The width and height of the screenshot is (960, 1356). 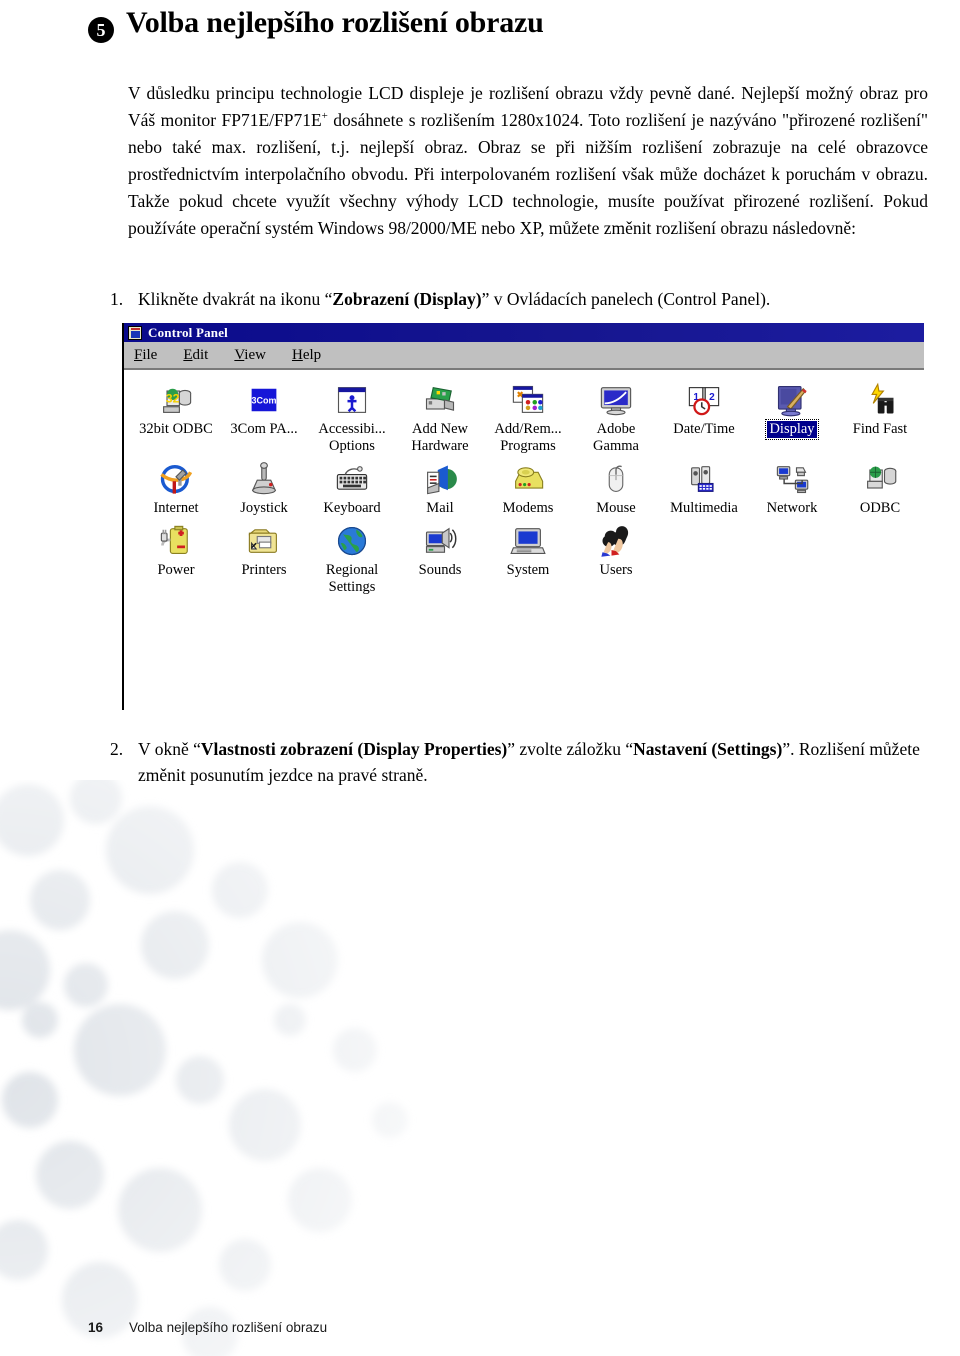 I want to click on cp-item-regional-settings: Regional Settings, so click(x=352, y=558).